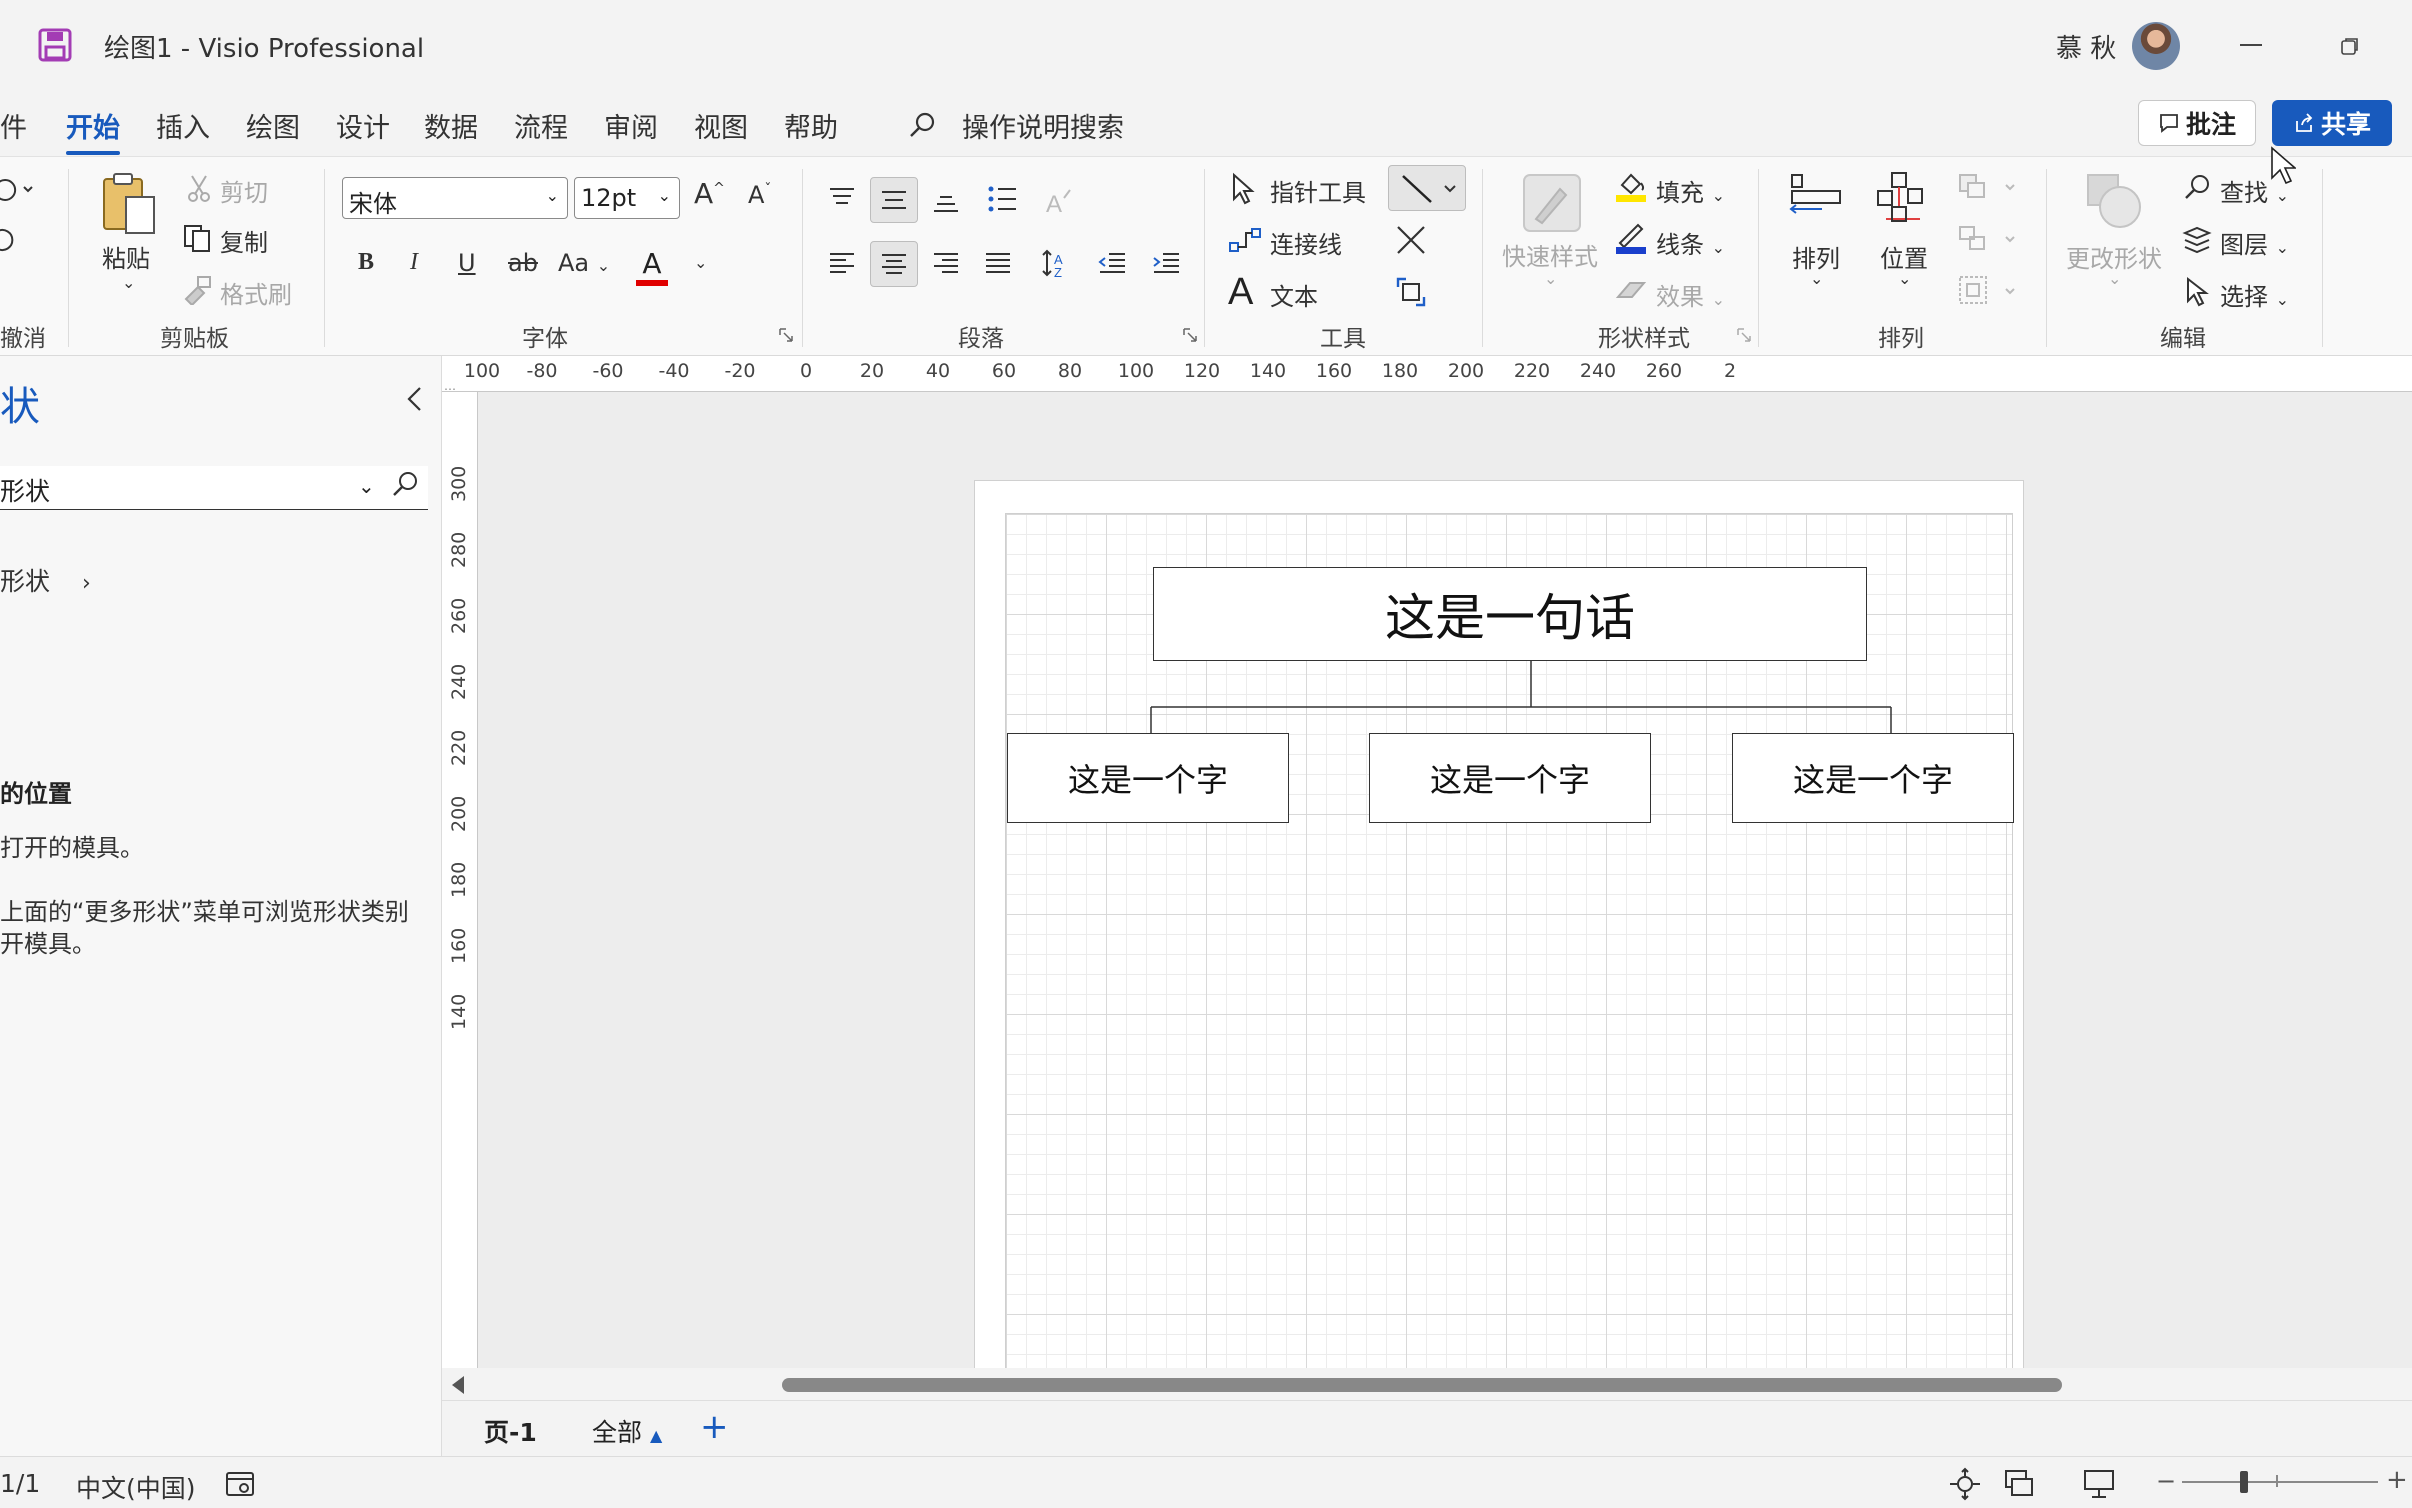 This screenshot has height=1508, width=2412. What do you see at coordinates (1306, 242) in the screenshot?
I see `connector-button: 连接线` at bounding box center [1306, 242].